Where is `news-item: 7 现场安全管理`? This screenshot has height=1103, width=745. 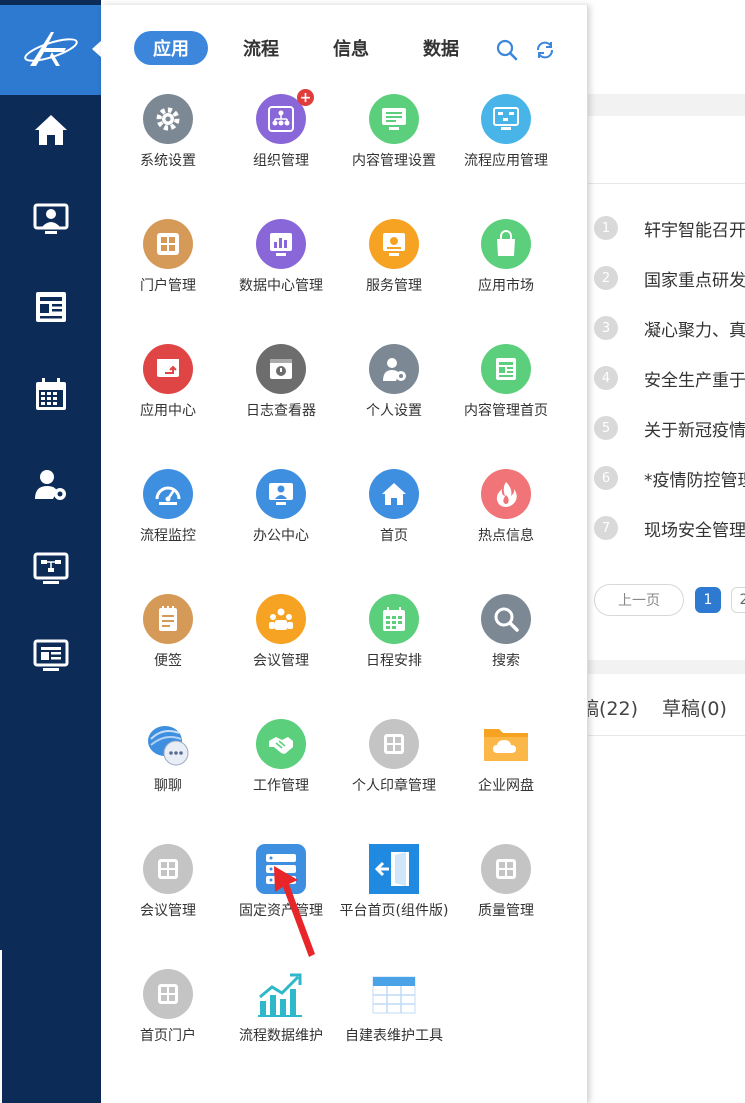
news-item: 7 现场安全管理 is located at coordinates (669, 528).